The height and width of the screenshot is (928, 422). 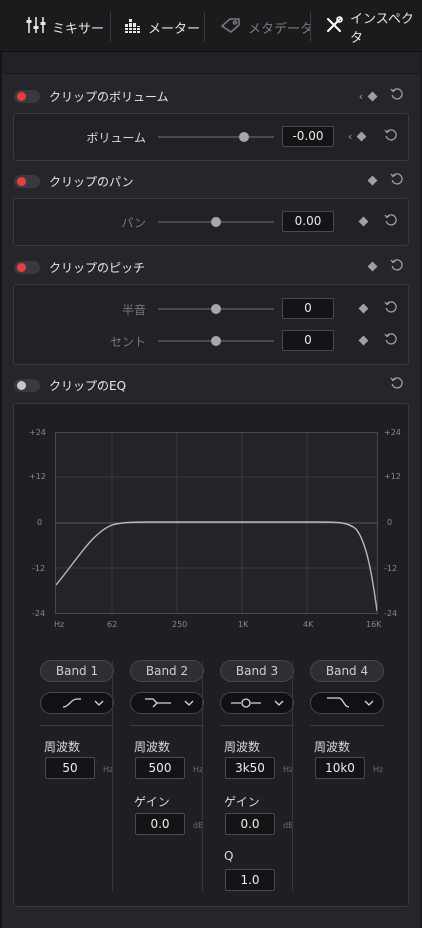 I want to click on band-3-shape-icon, so click(x=257, y=703).